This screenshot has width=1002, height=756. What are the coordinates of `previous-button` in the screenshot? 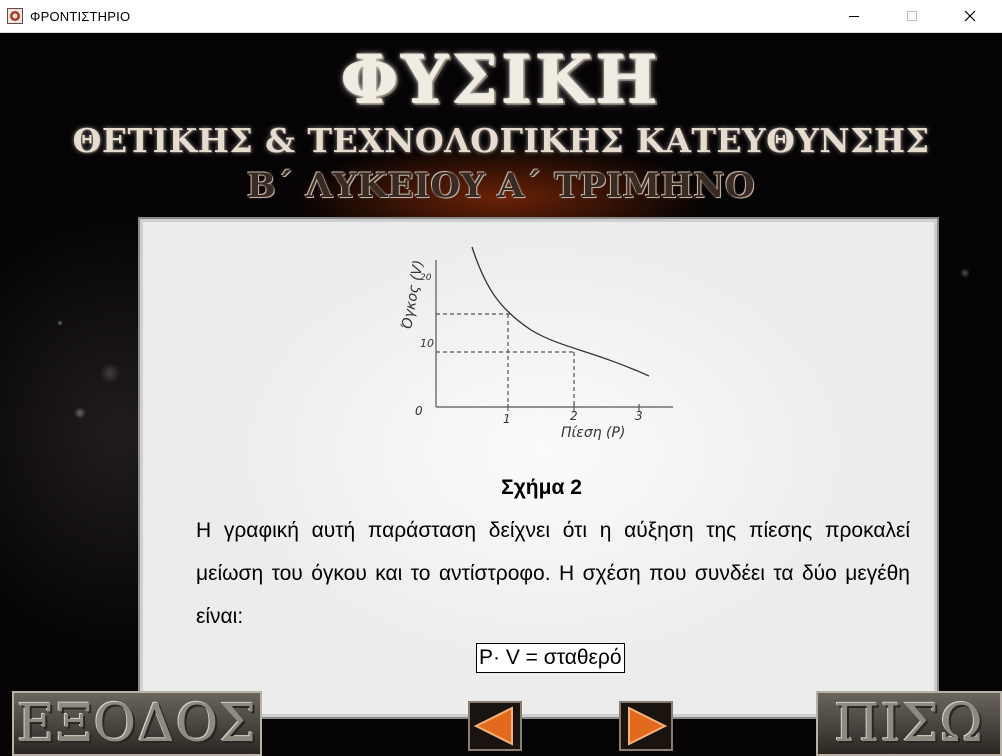 It's located at (495, 726).